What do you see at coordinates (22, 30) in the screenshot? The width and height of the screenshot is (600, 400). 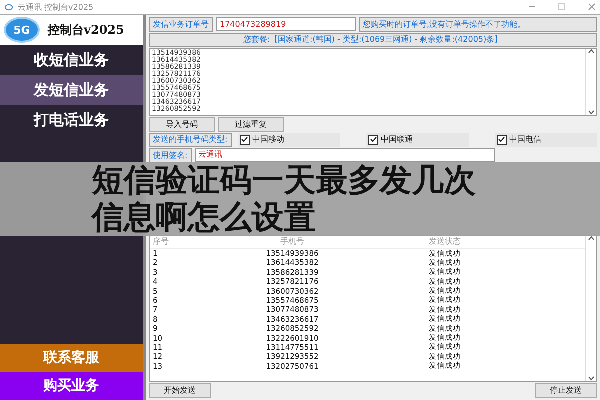 I see `logo-badge: 5G` at bounding box center [22, 30].